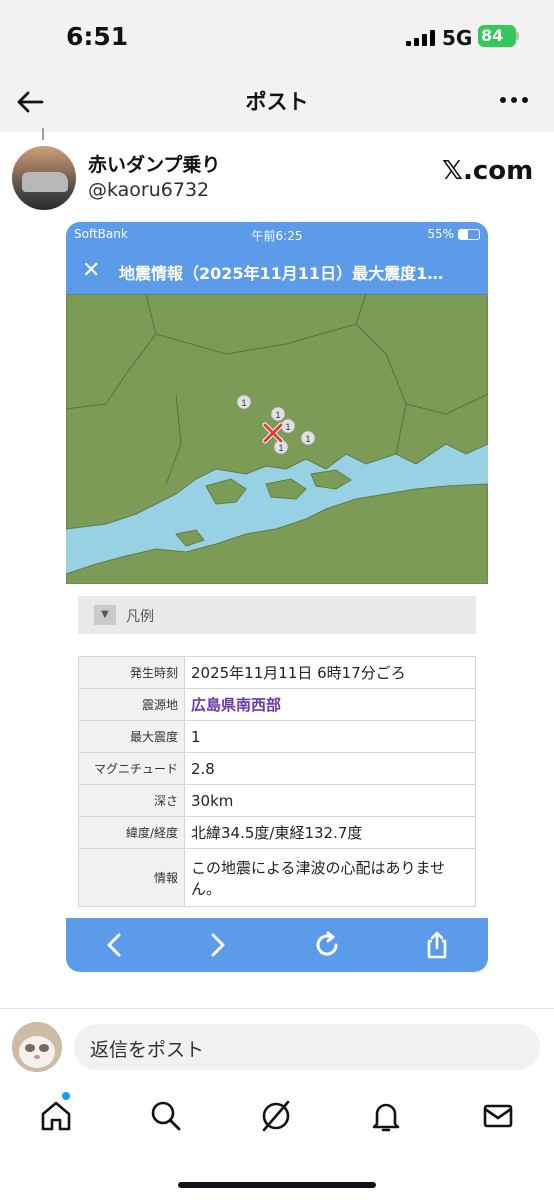 This screenshot has height=1200, width=554. I want to click on avatar-car-shape, so click(45, 182).